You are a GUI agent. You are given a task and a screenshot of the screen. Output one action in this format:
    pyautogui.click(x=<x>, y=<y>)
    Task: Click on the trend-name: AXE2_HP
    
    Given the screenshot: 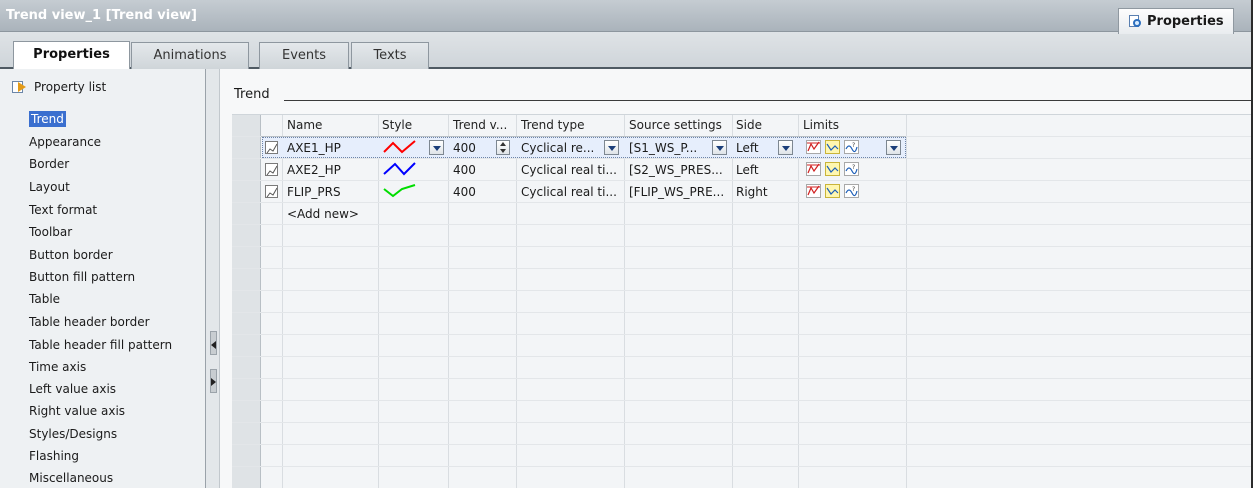 What is the action you would take?
    pyautogui.click(x=314, y=170)
    